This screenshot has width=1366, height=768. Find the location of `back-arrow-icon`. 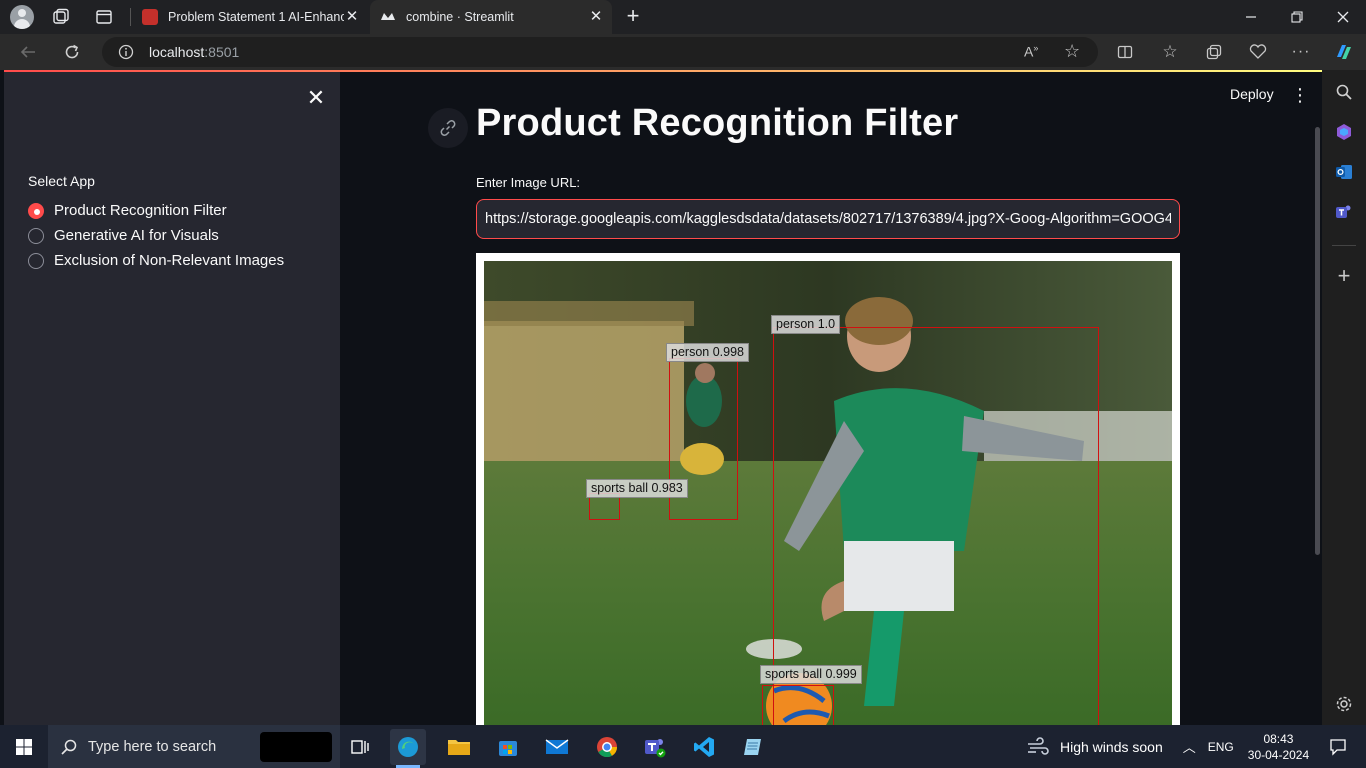

back-arrow-icon is located at coordinates (28, 52).